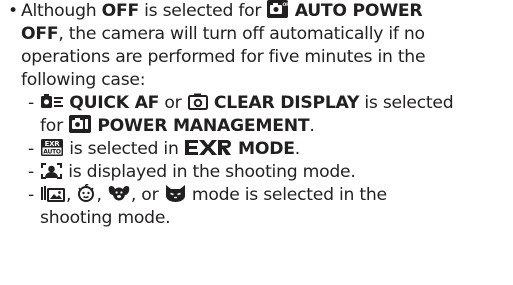 The image size is (513, 285). Describe the element at coordinates (147, 195) in the screenshot. I see `case-text: , or` at that location.